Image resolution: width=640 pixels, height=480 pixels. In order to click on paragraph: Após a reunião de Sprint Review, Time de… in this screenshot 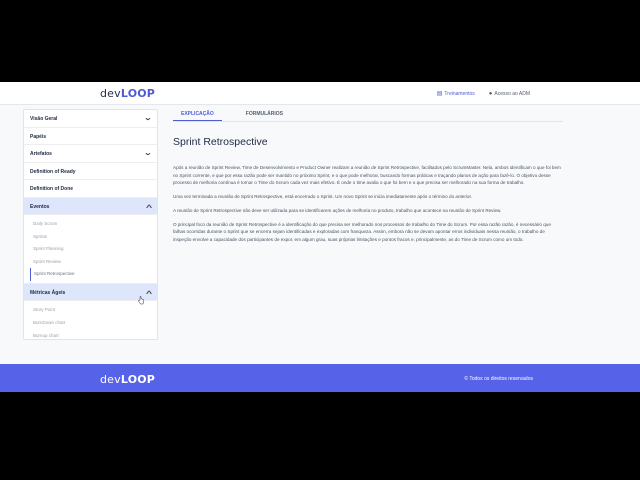, I will do `click(367, 175)`.